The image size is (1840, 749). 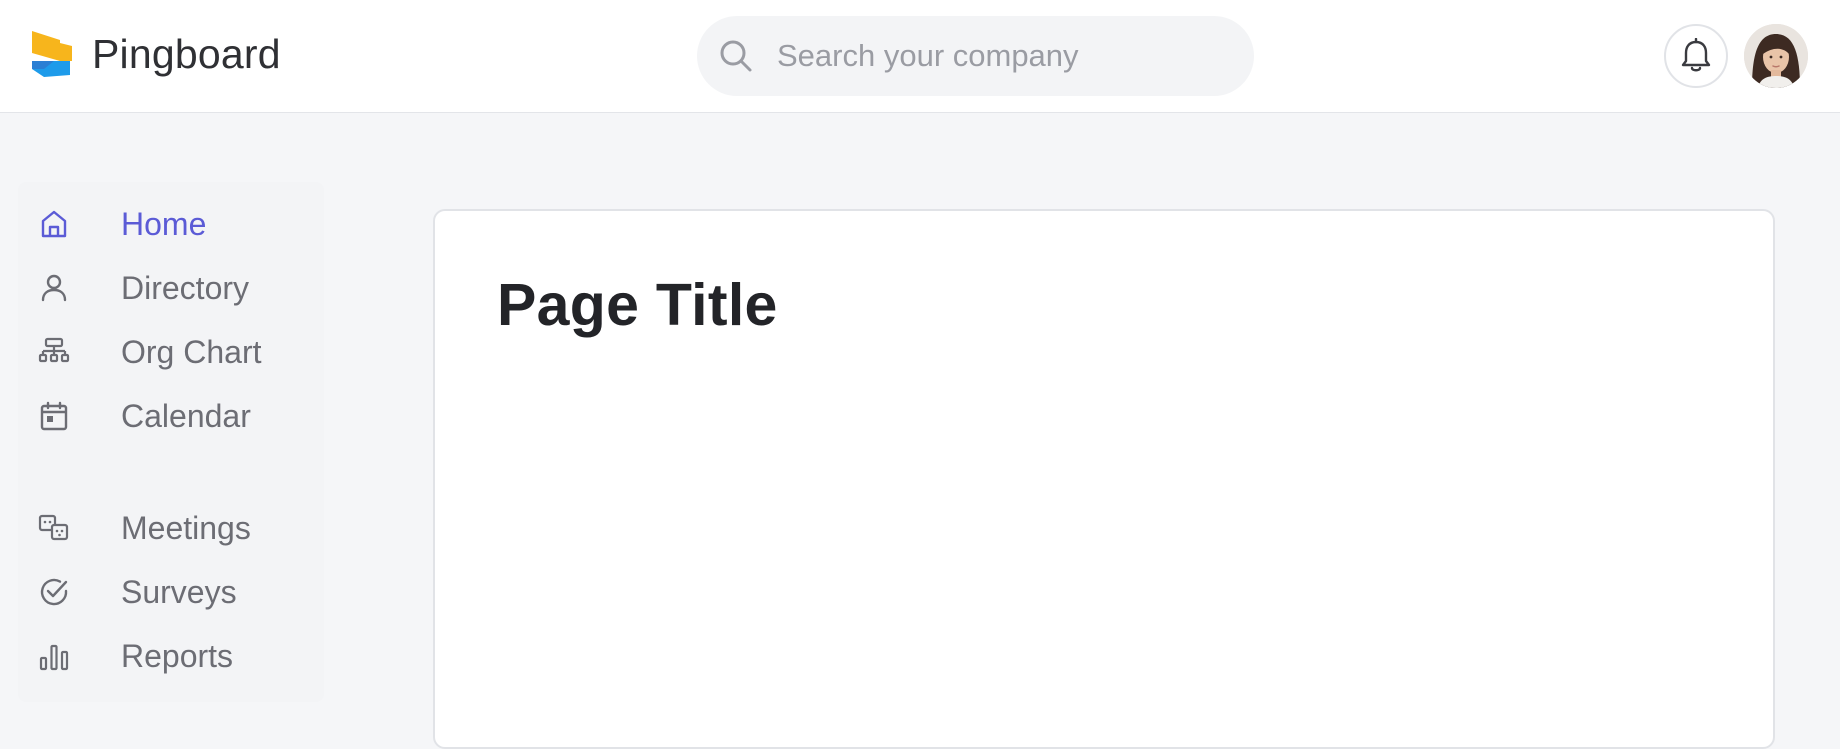 What do you see at coordinates (736, 56) in the screenshot?
I see `search-icon` at bounding box center [736, 56].